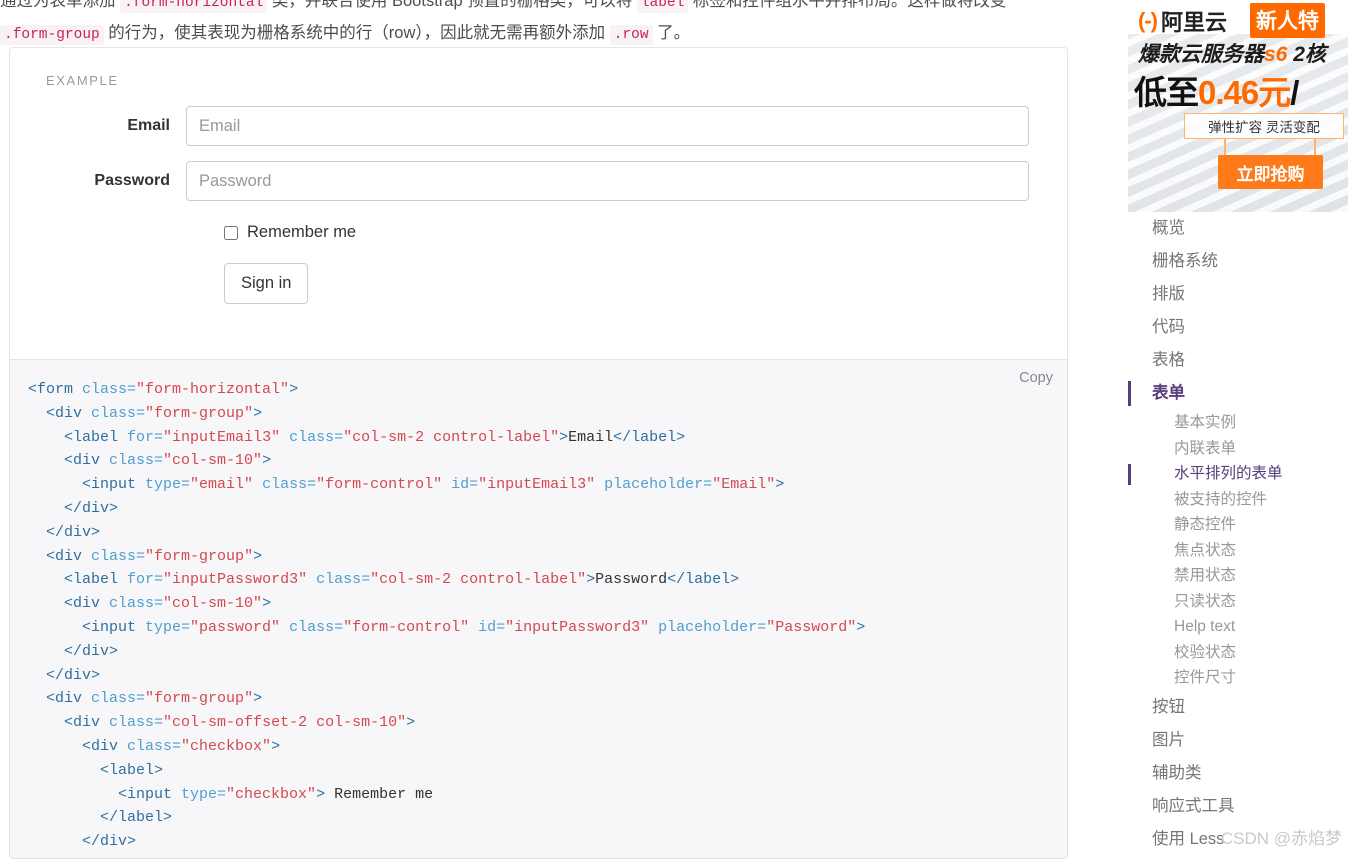 The image size is (1348, 859). I want to click on nav-item-label: 基本实例, so click(1205, 422).